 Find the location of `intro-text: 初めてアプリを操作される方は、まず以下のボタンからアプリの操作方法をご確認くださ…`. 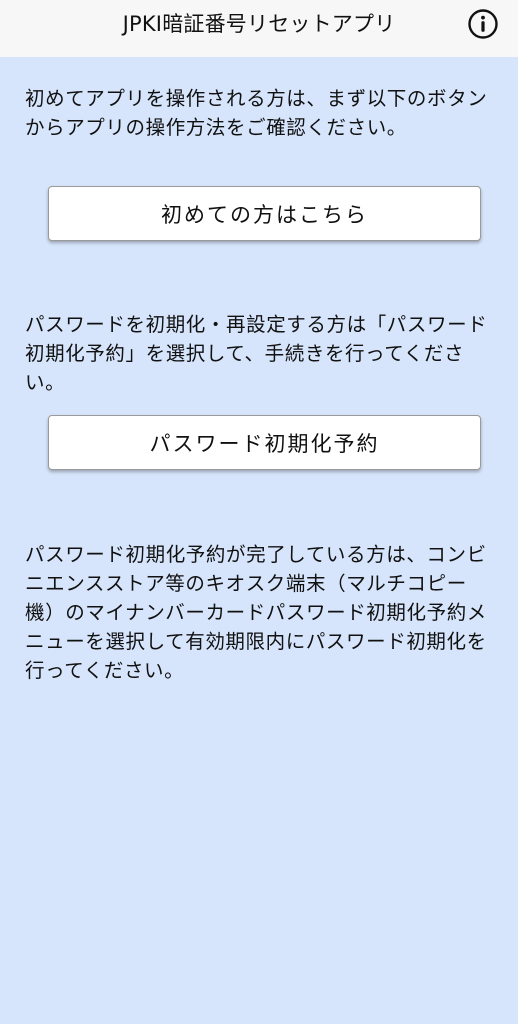

intro-text: 初めてアプリを操作される方は、まず以下のボタンからアプリの操作方法をご確認くださ… is located at coordinates (256, 113).